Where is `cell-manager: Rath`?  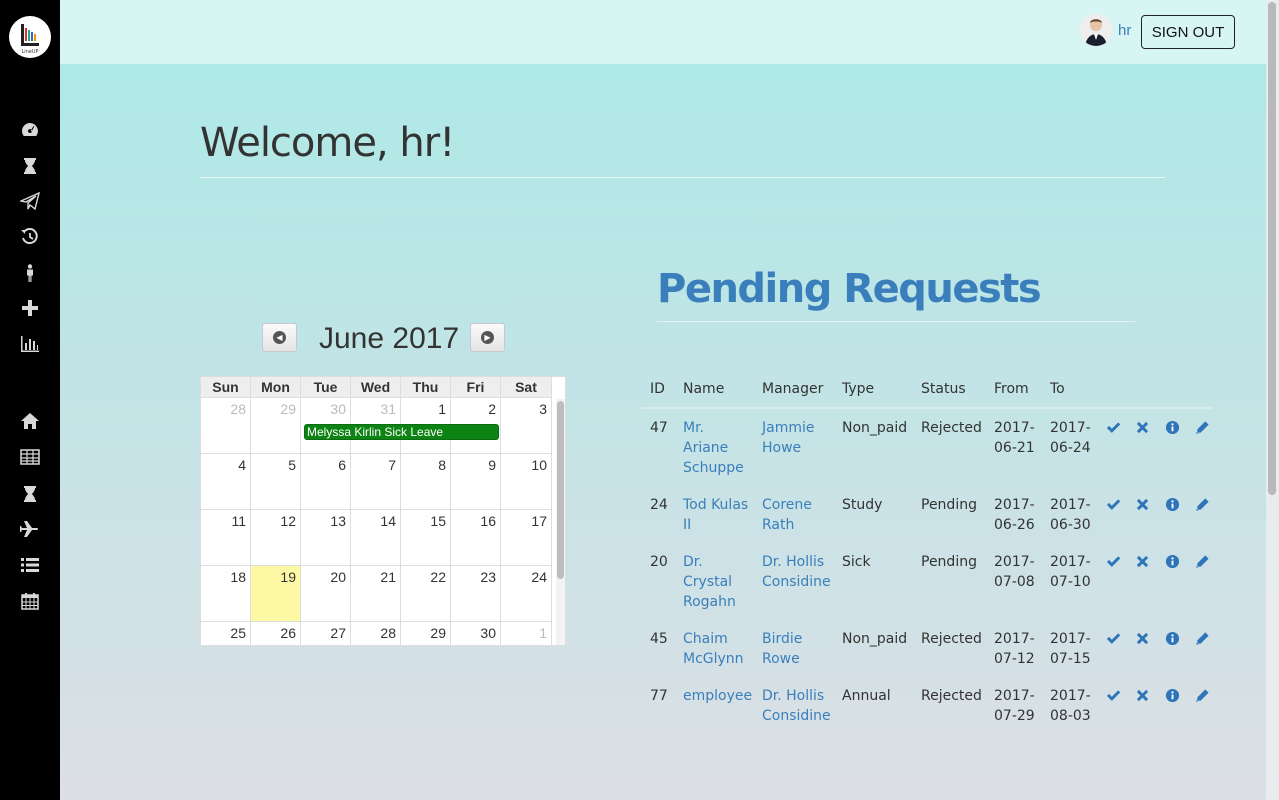
cell-manager: Rath is located at coordinates (778, 525).